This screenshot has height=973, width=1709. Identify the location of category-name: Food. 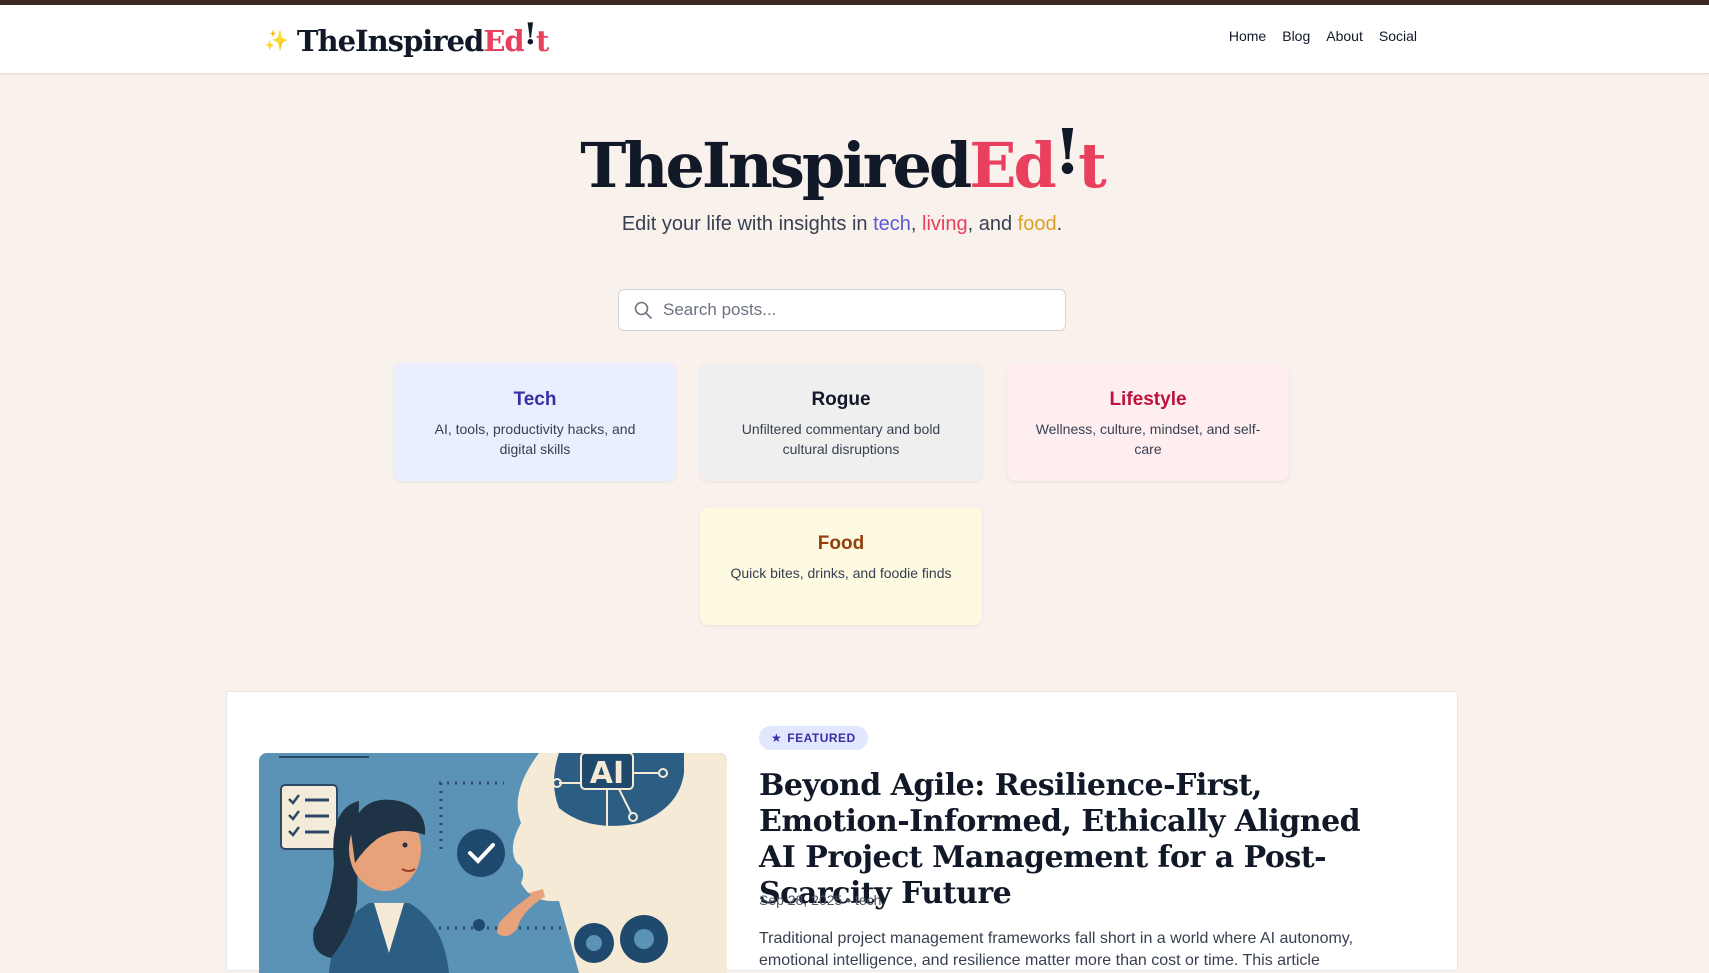
(841, 543).